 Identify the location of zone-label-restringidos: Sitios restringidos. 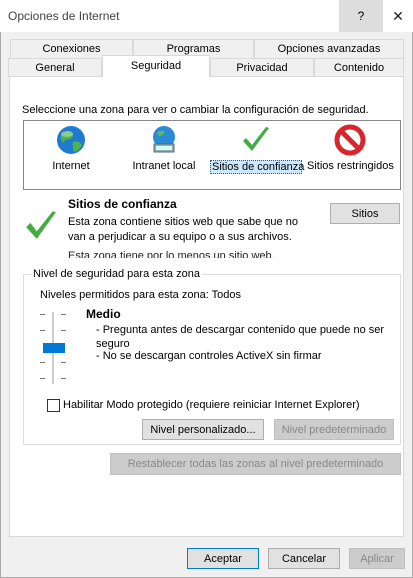
(350, 166).